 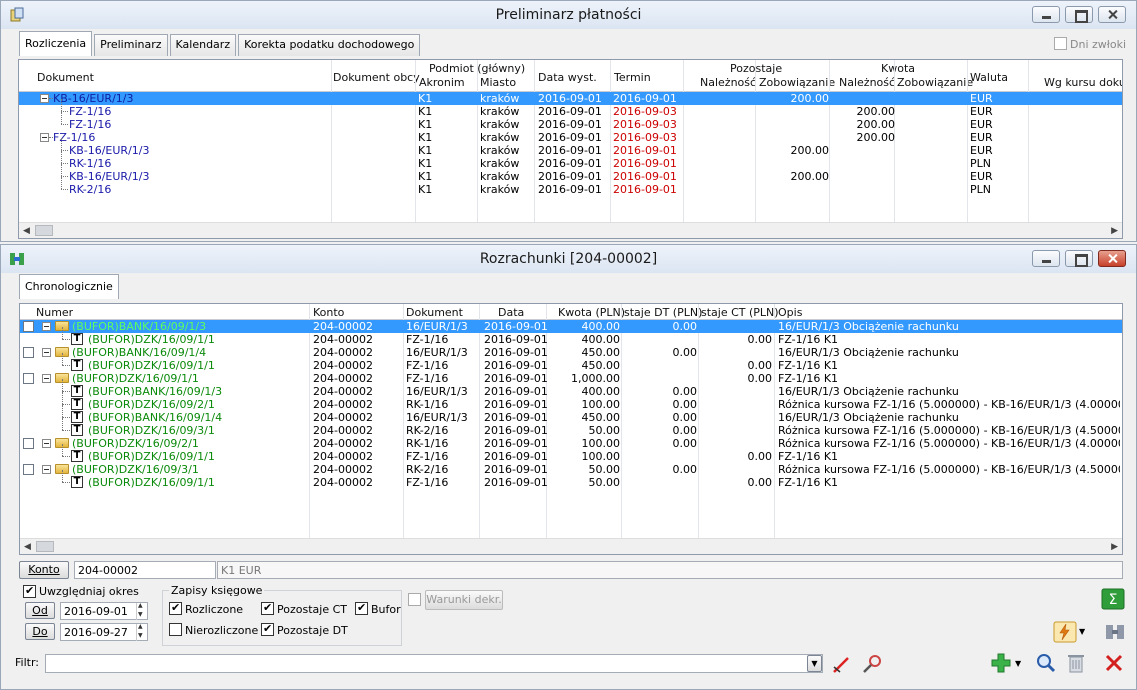 I want to click on col-dokument: Dokument, so click(x=65, y=77).